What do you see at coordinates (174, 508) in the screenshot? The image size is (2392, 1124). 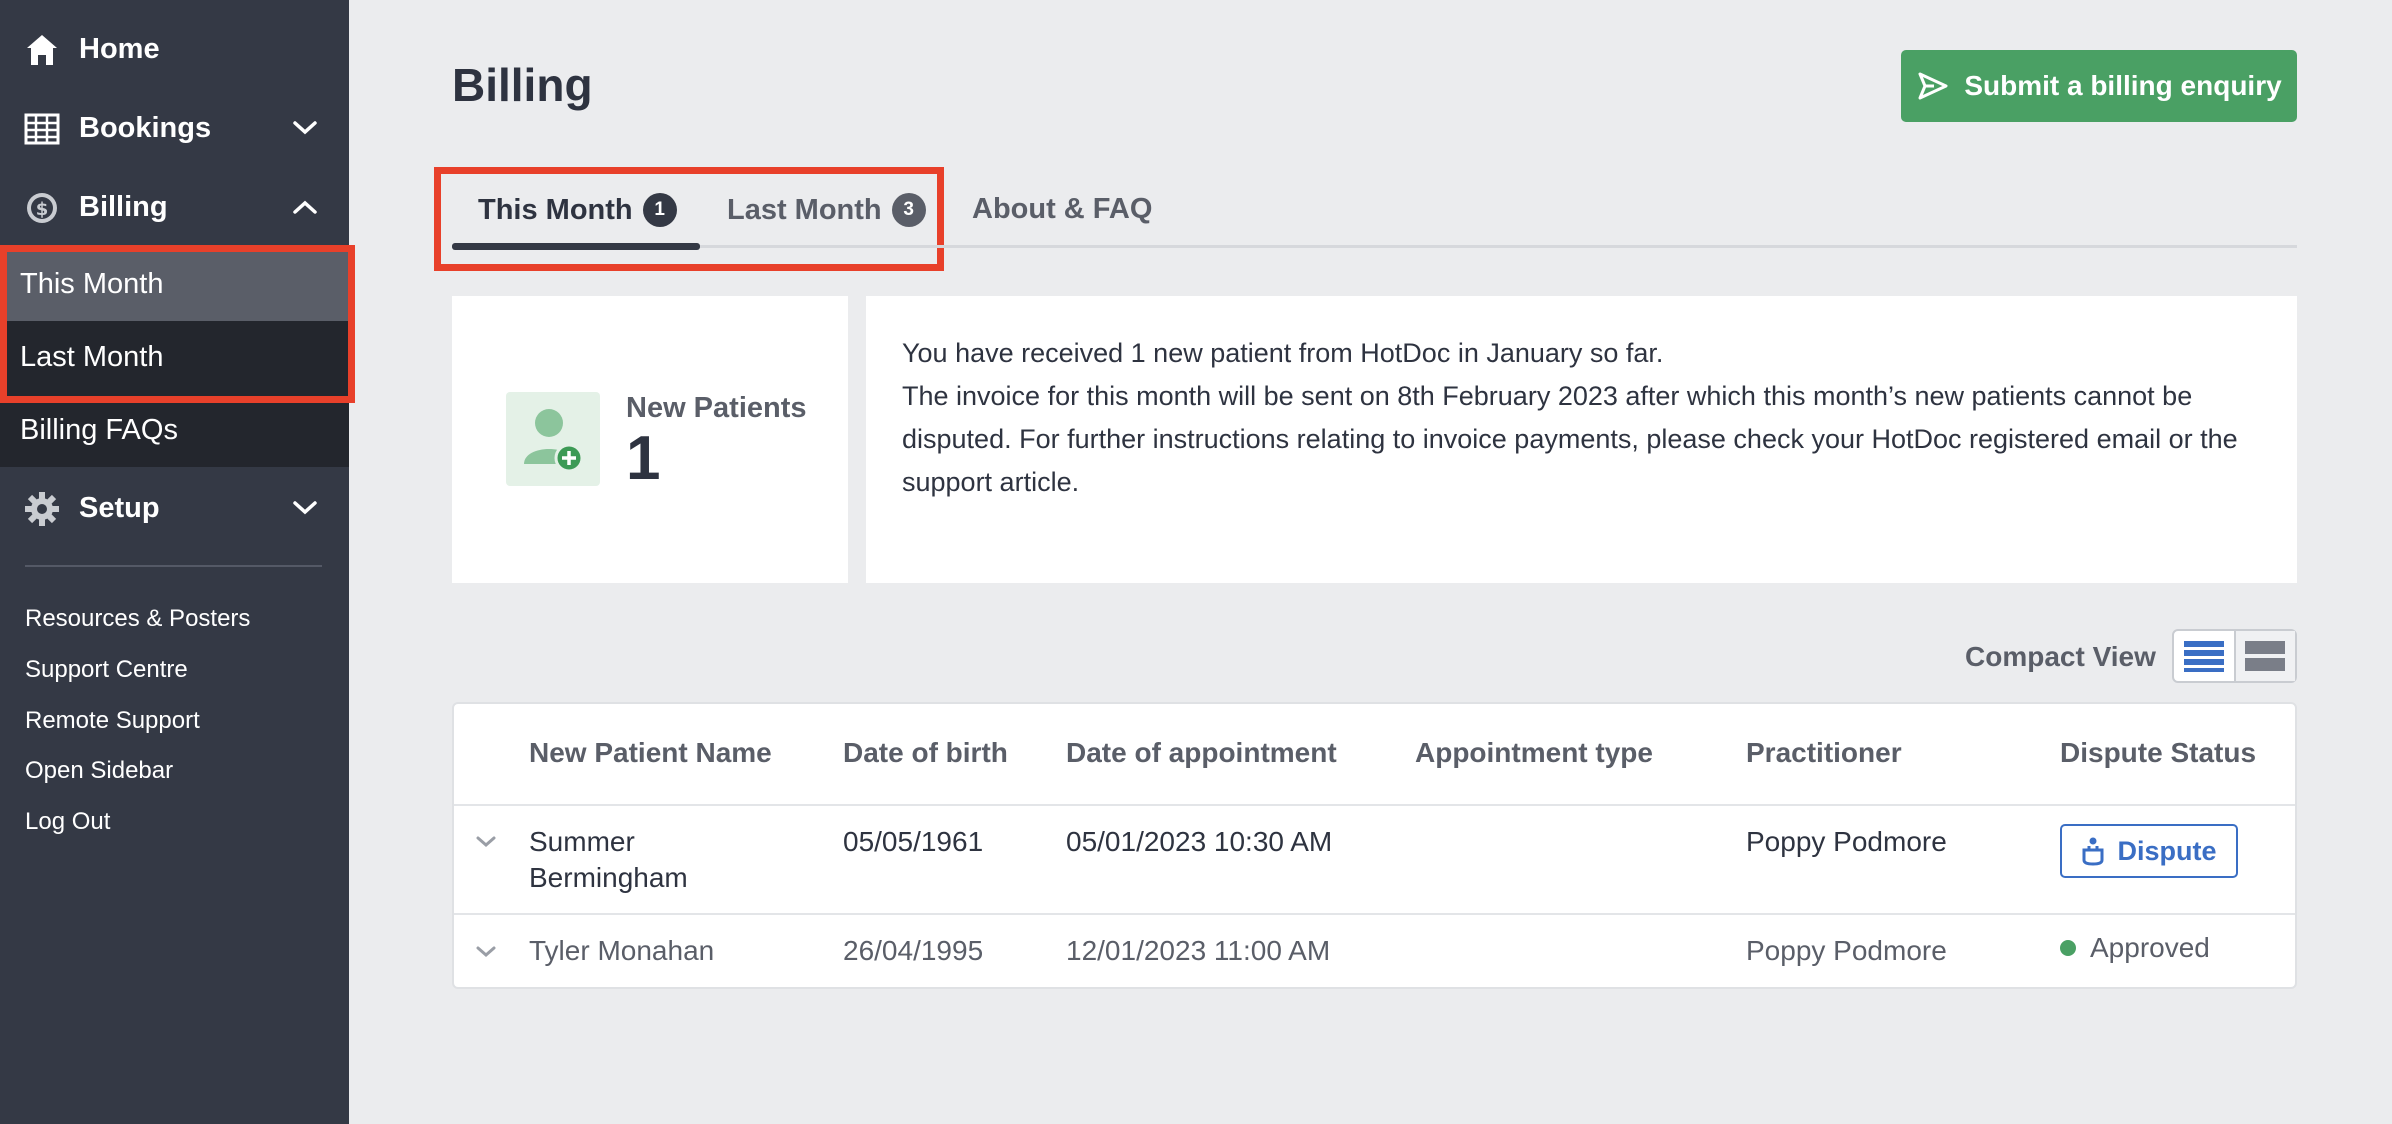 I see `nav-setup: Setup` at bounding box center [174, 508].